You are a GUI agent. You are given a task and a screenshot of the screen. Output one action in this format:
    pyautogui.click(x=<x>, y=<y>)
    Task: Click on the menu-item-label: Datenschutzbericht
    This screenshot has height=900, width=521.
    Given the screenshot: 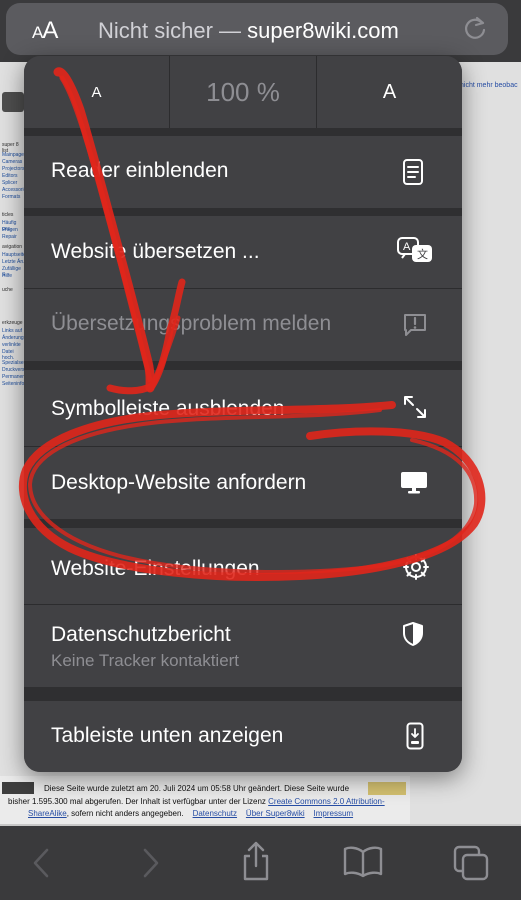 What is the action you would take?
    pyautogui.click(x=141, y=634)
    